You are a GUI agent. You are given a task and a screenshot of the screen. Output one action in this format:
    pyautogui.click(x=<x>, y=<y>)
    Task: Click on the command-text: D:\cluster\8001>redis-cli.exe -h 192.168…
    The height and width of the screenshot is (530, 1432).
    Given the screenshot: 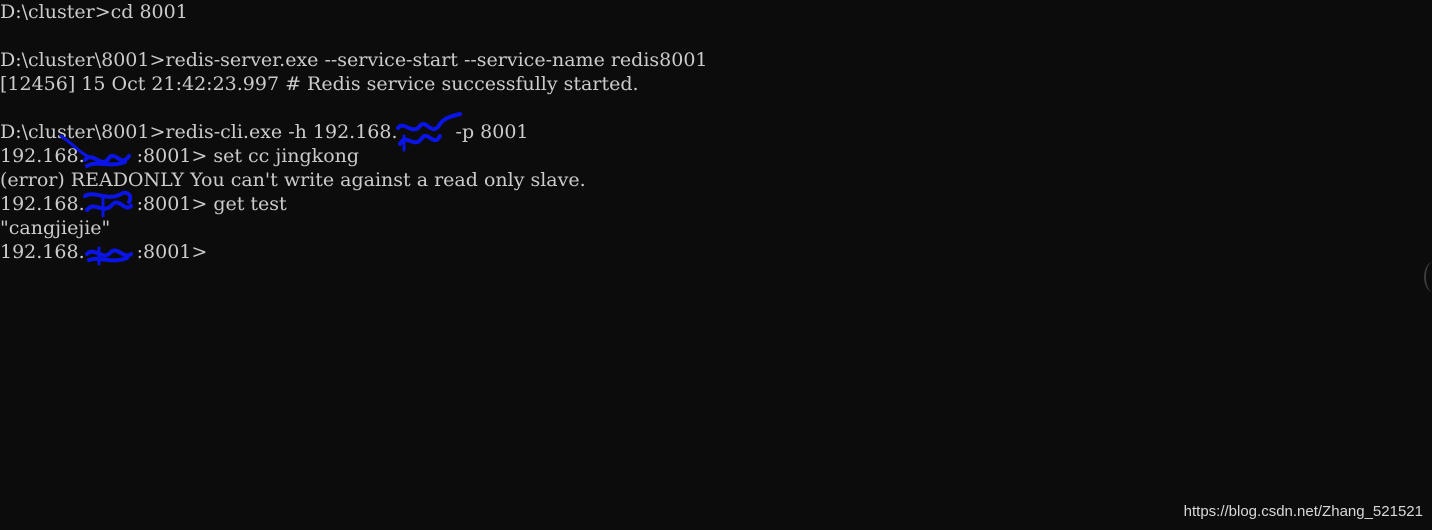 What is the action you would take?
    pyautogui.click(x=199, y=132)
    